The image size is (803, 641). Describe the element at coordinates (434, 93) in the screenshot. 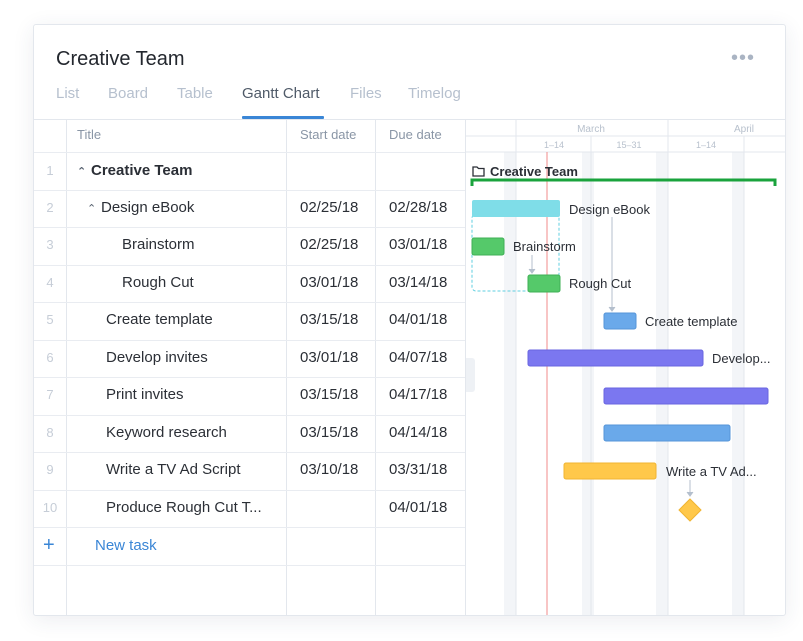

I see `tab-timelog: Timelog` at that location.